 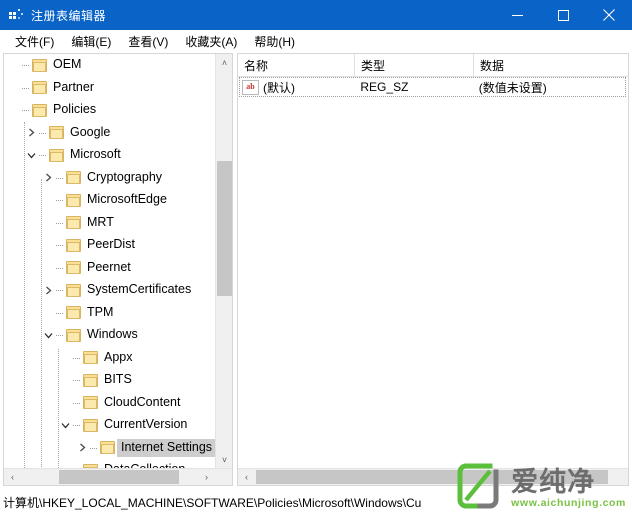 I want to click on window-controls, so click(x=563, y=15).